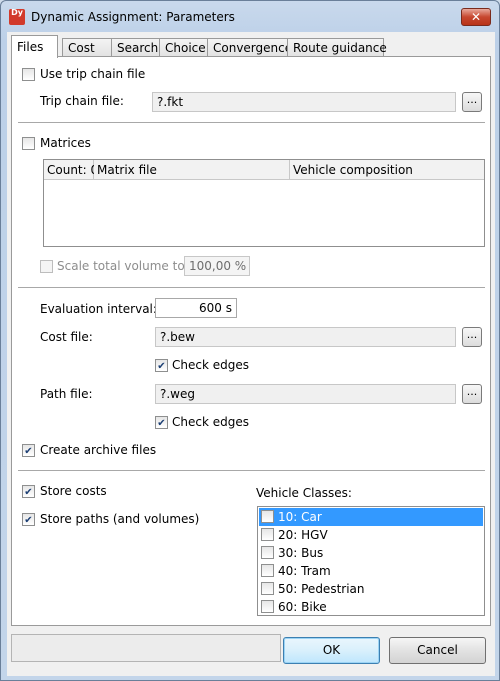 The image size is (500, 681). What do you see at coordinates (331, 650) in the screenshot?
I see `ok-button: OK` at bounding box center [331, 650].